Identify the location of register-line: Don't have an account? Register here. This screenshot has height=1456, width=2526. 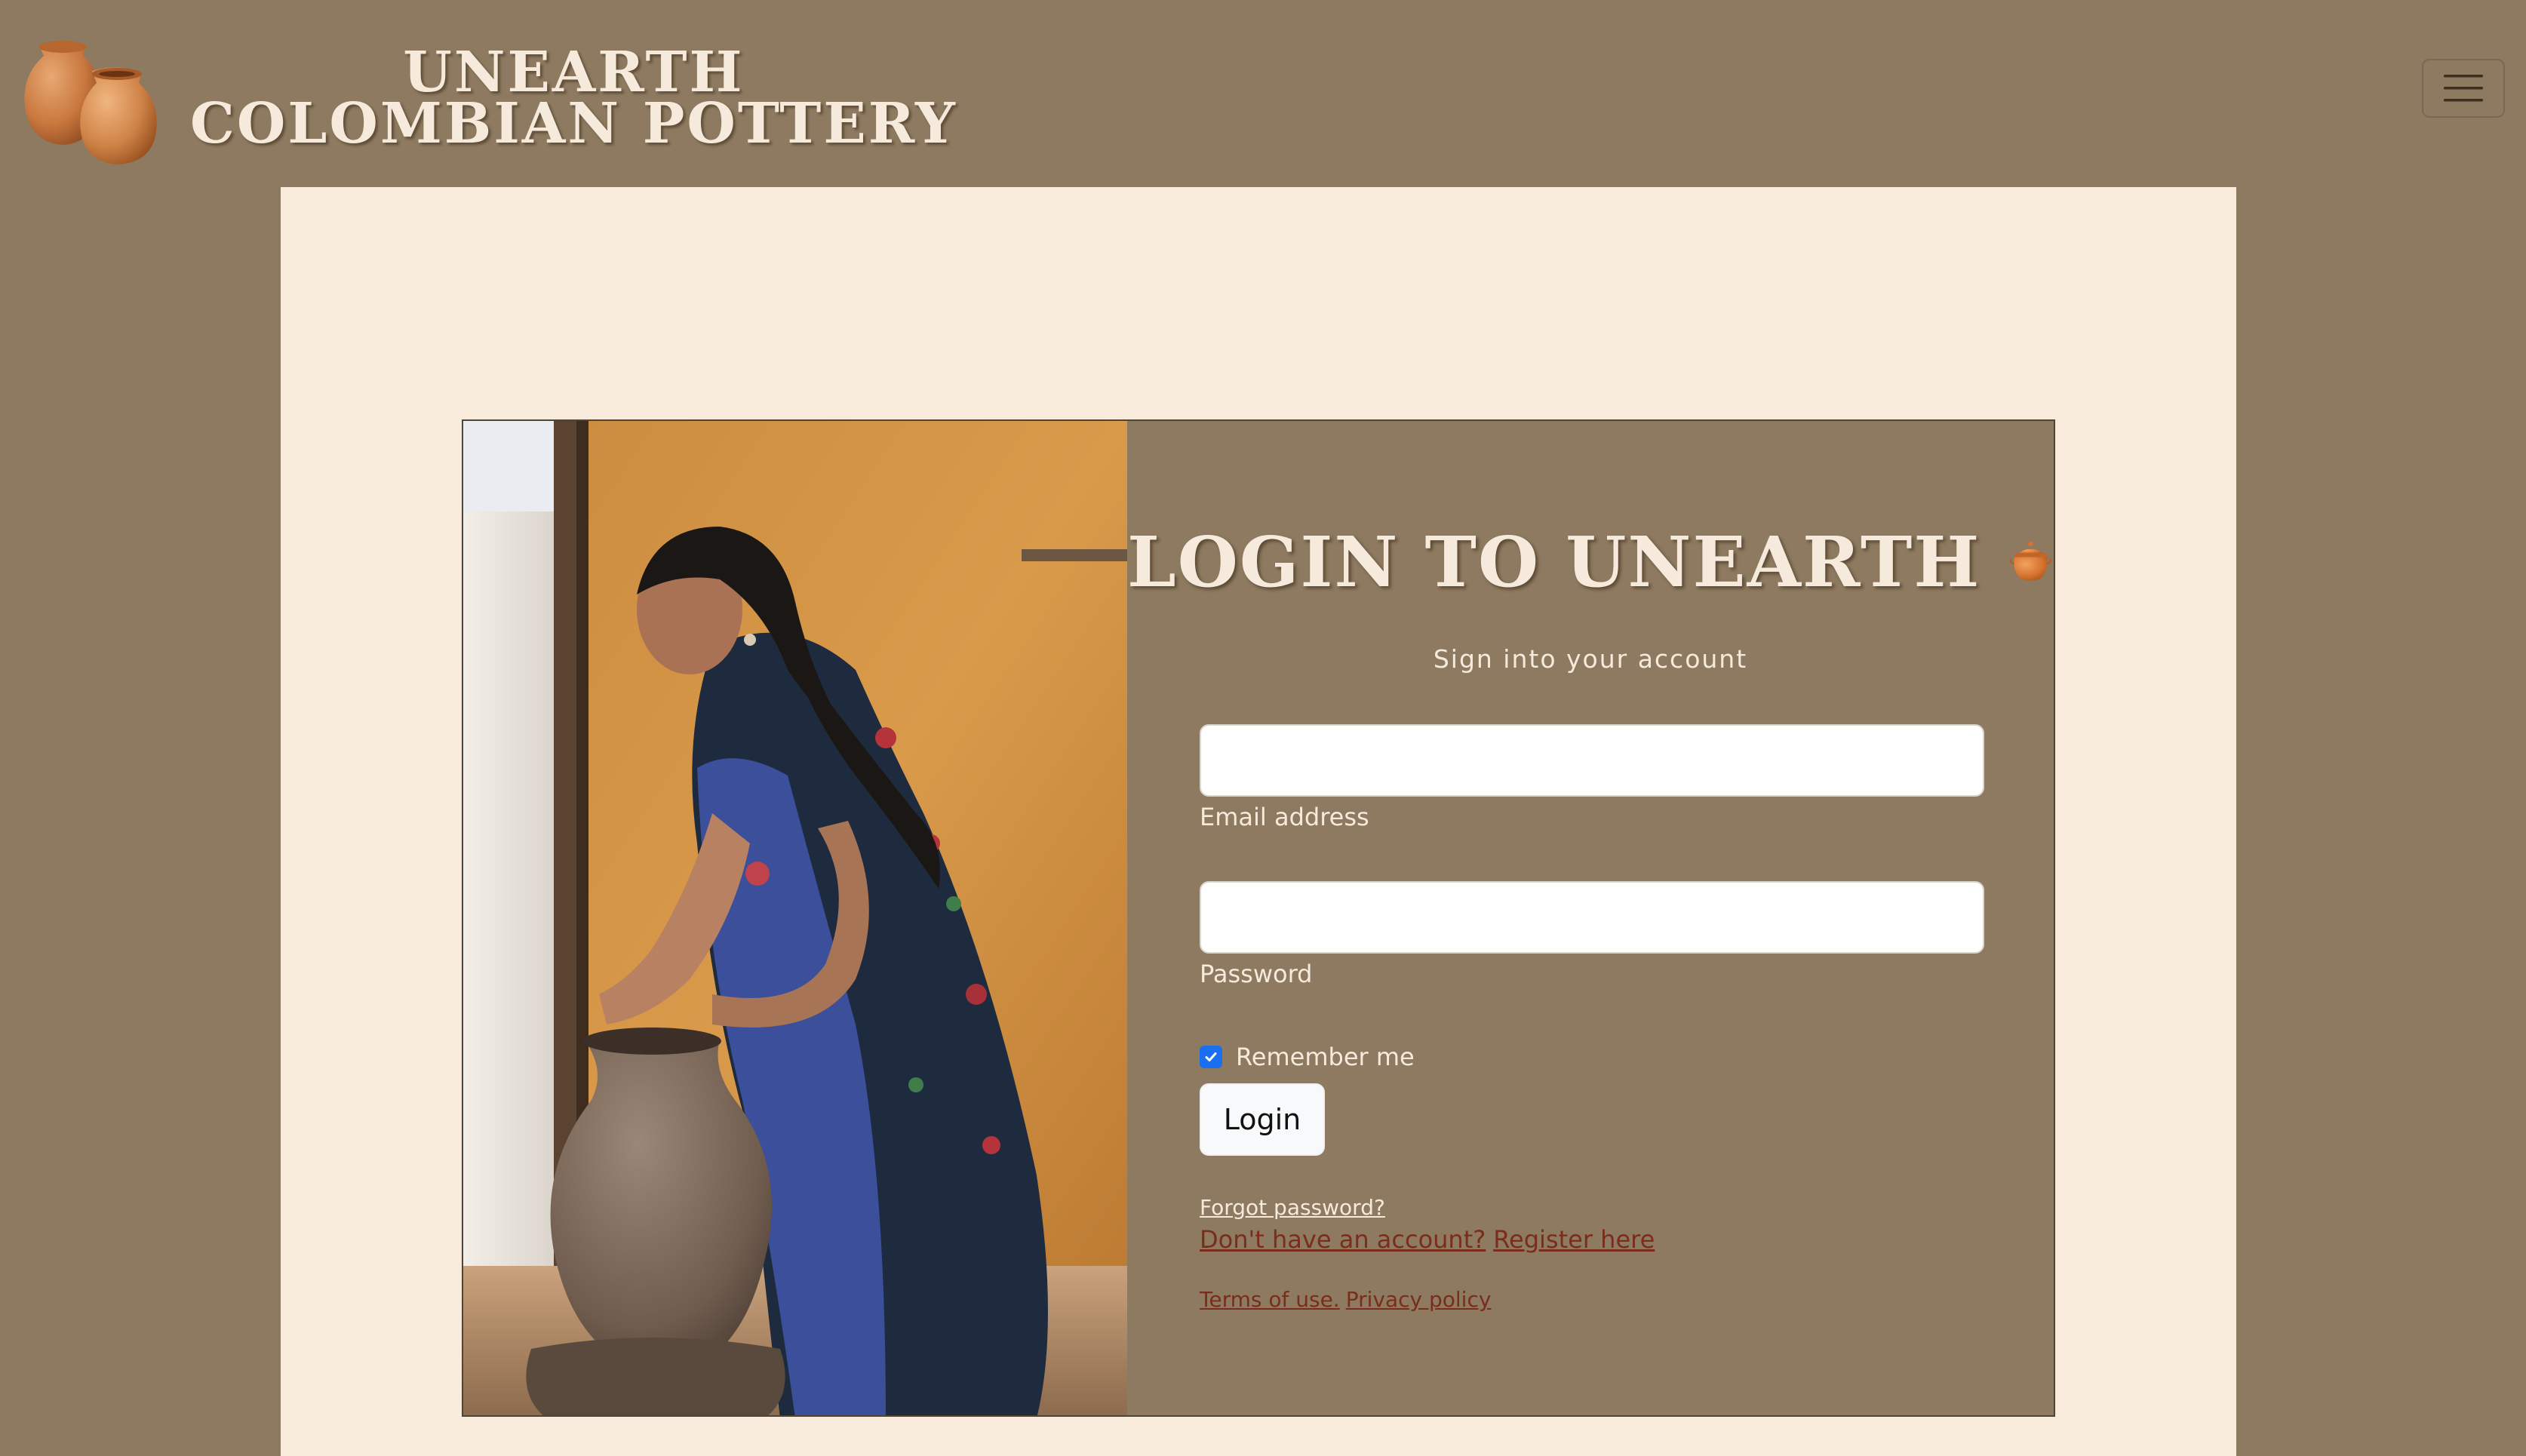
(1427, 1239).